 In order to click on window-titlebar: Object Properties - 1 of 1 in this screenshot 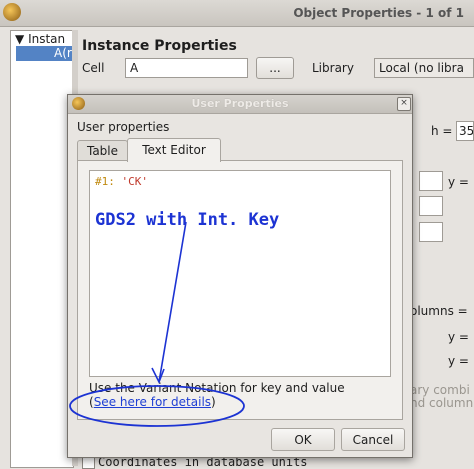, I will do `click(237, 13)`.